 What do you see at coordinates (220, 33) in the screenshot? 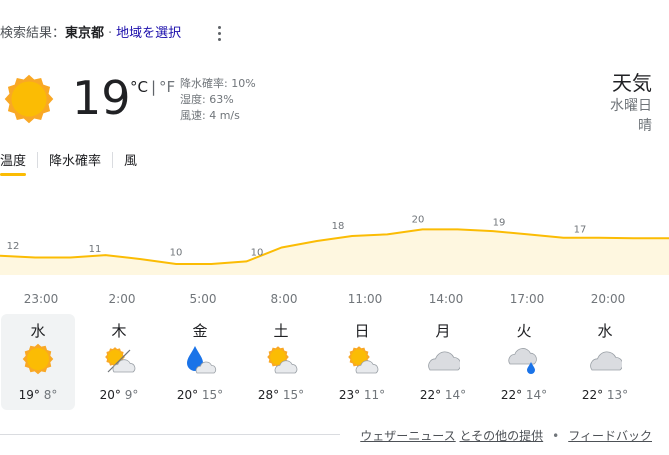
I see `more-options-icon` at bounding box center [220, 33].